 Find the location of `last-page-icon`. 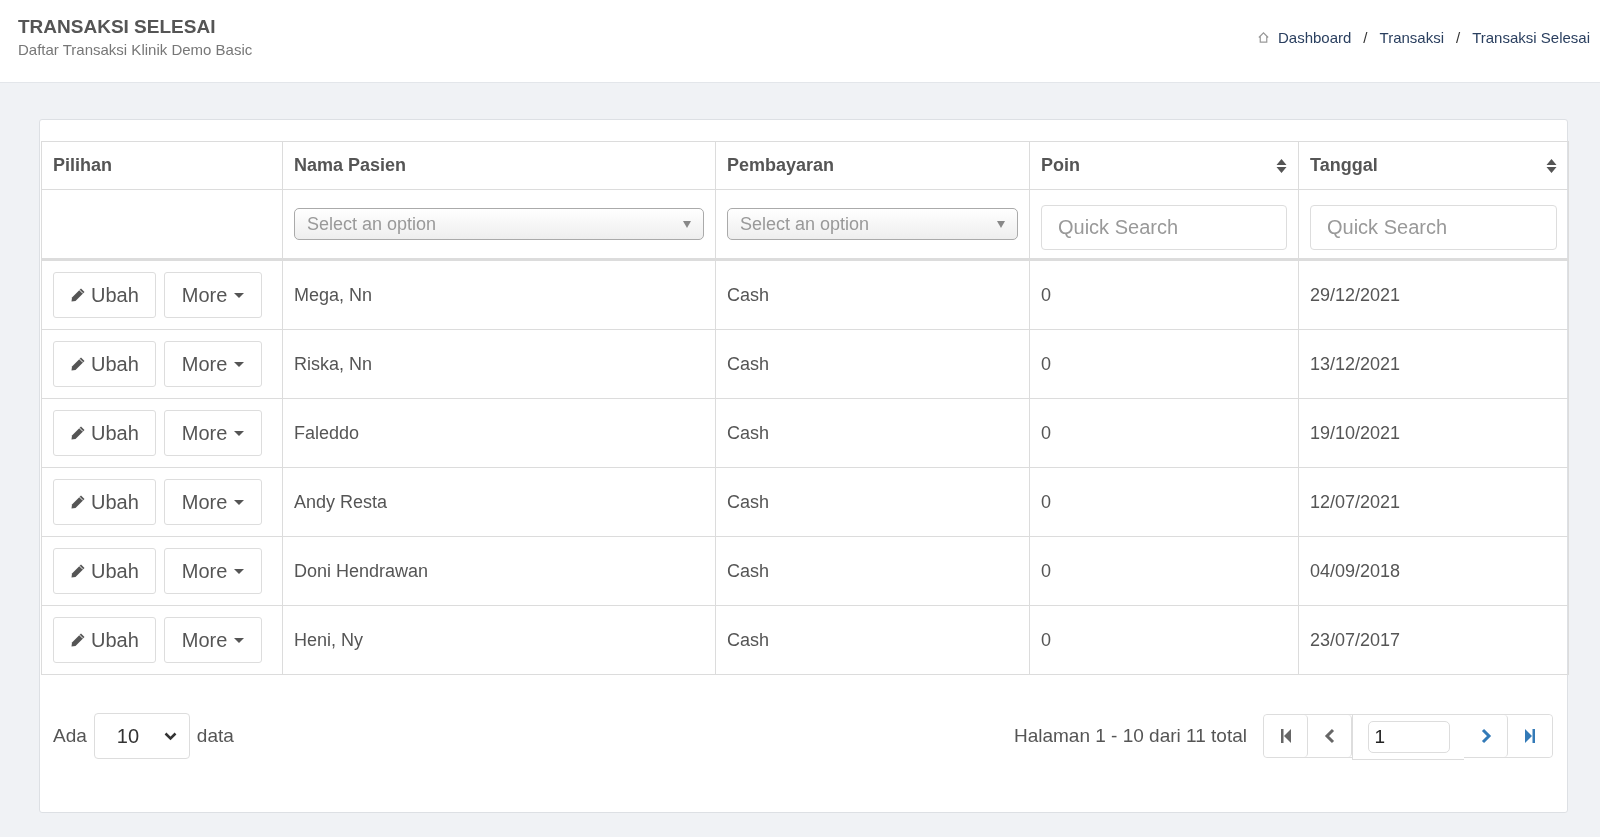

last-page-icon is located at coordinates (1530, 736).